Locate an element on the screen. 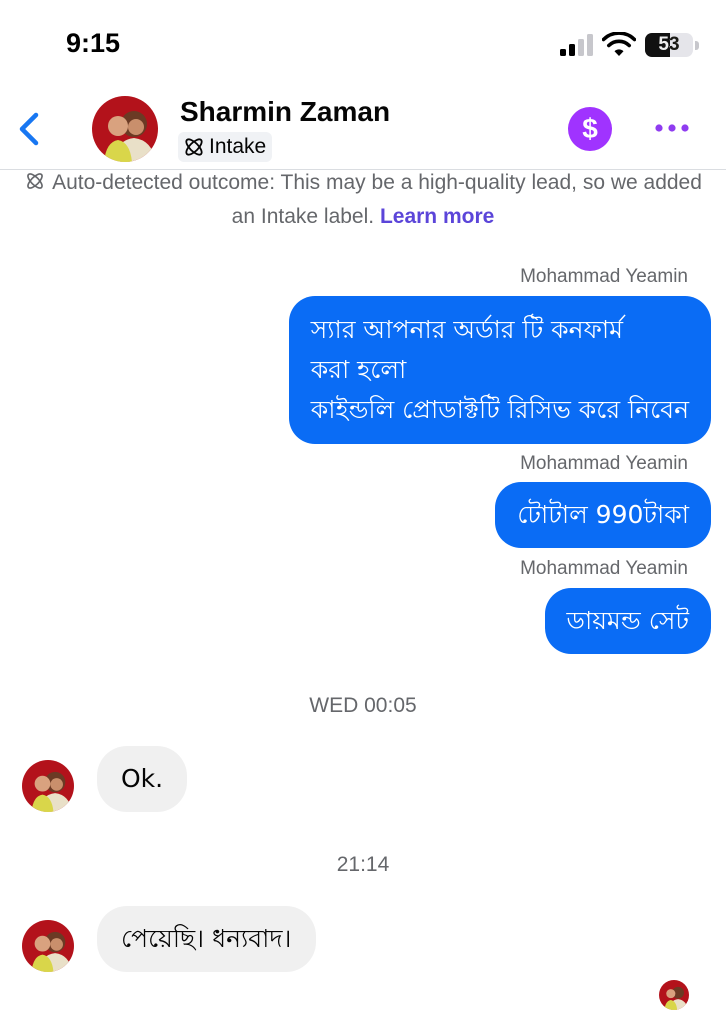 The width and height of the screenshot is (726, 1024). outgoing-message-bubble: টোটাল 990টাকা is located at coordinates (603, 515).